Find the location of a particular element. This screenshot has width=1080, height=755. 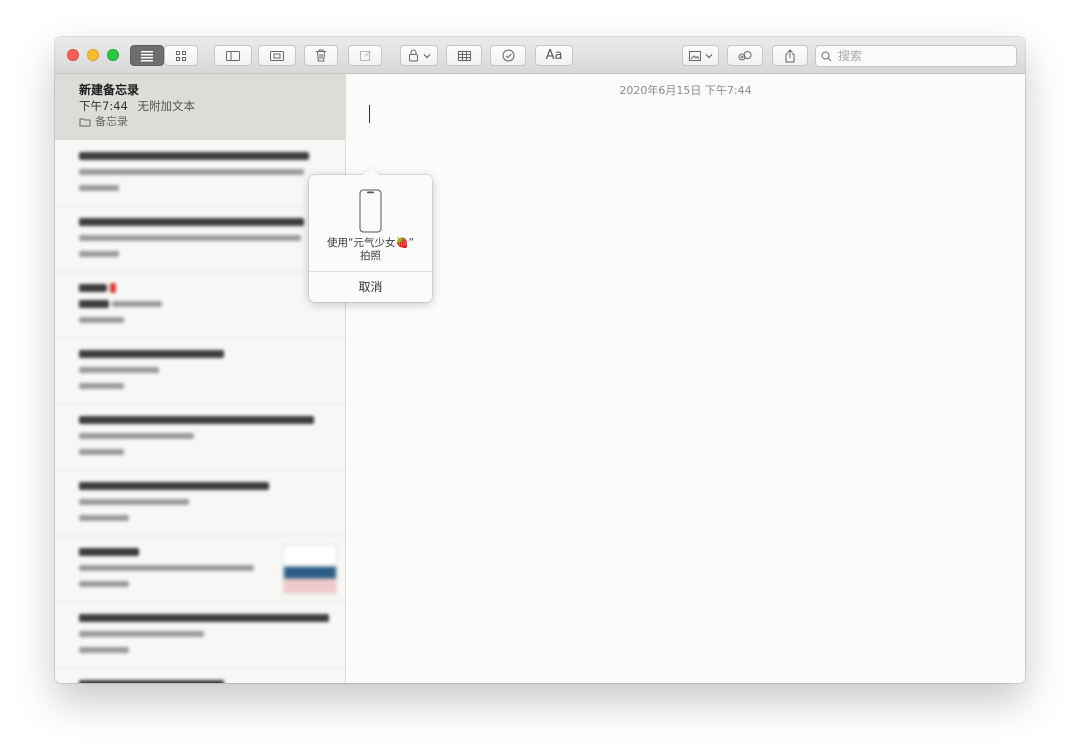

delete-button is located at coordinates (321, 55).